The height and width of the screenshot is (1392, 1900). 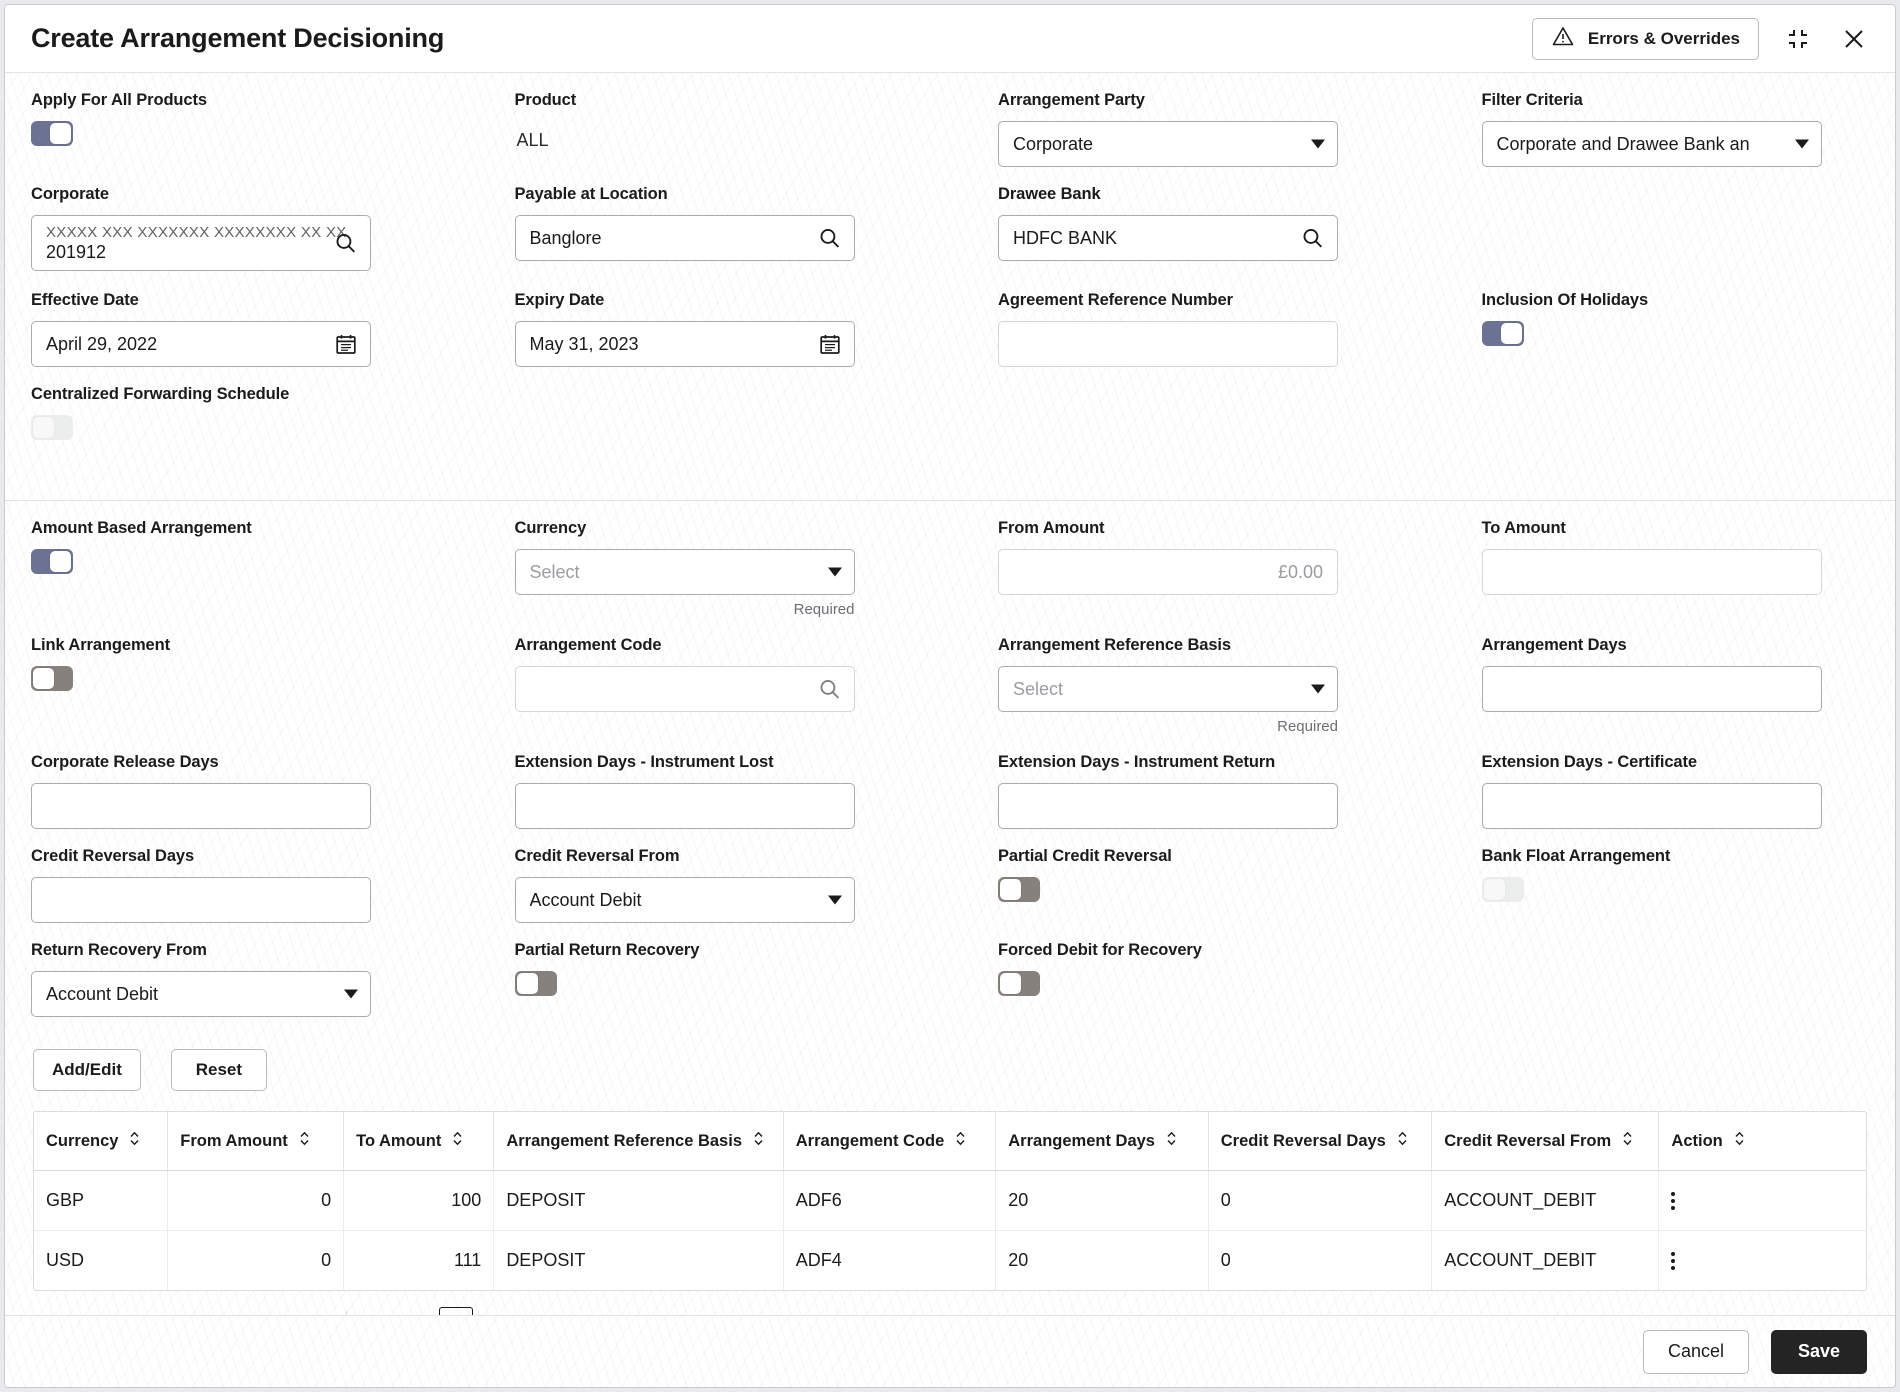 I want to click on next-page-icon, so click(x=498, y=1311).